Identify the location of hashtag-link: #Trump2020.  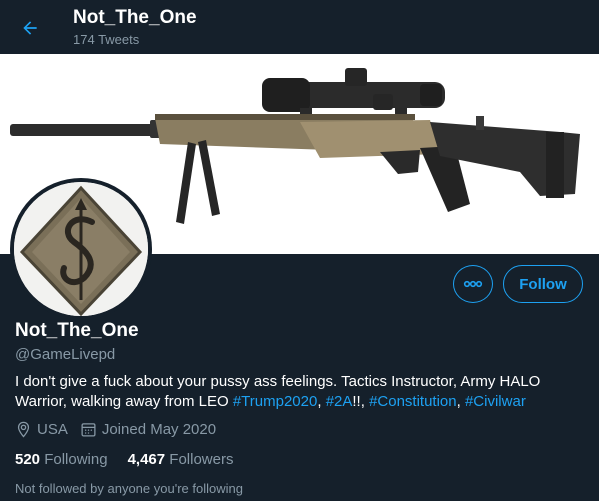
(275, 401).